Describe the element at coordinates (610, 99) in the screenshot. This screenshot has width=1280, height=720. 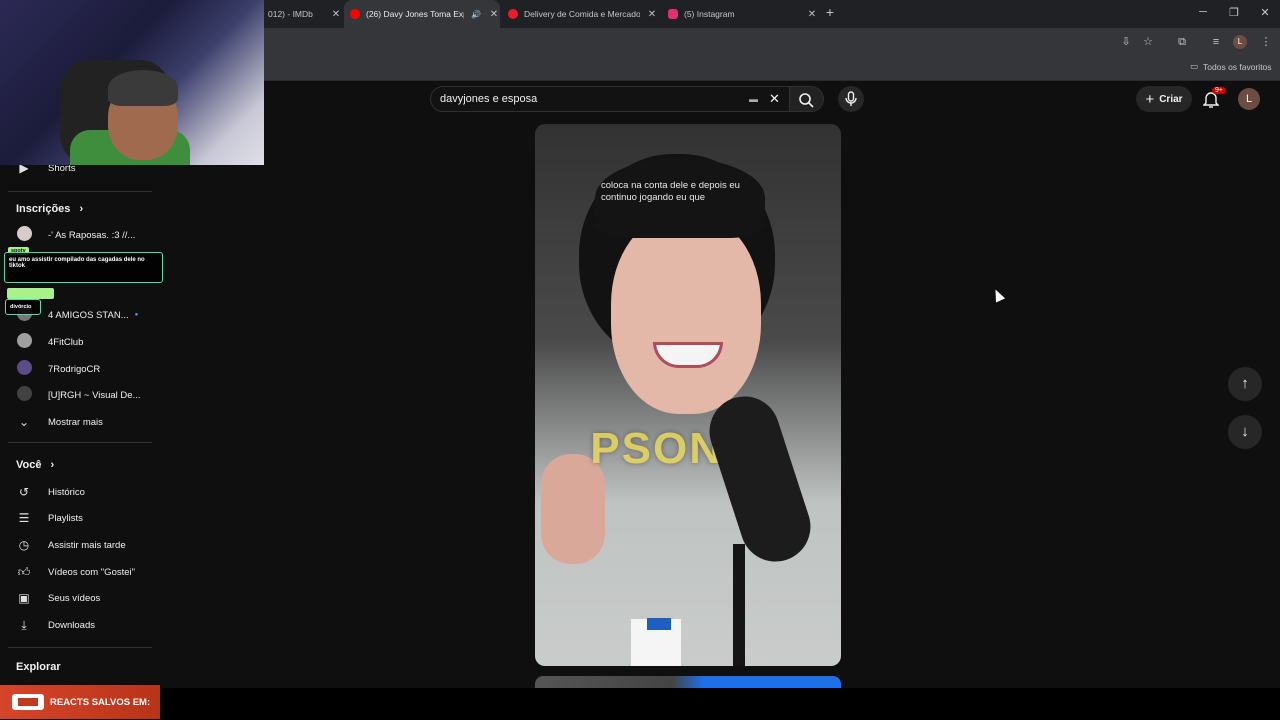
I see `search-input: davyjones e esposa ▬ ✕` at that location.